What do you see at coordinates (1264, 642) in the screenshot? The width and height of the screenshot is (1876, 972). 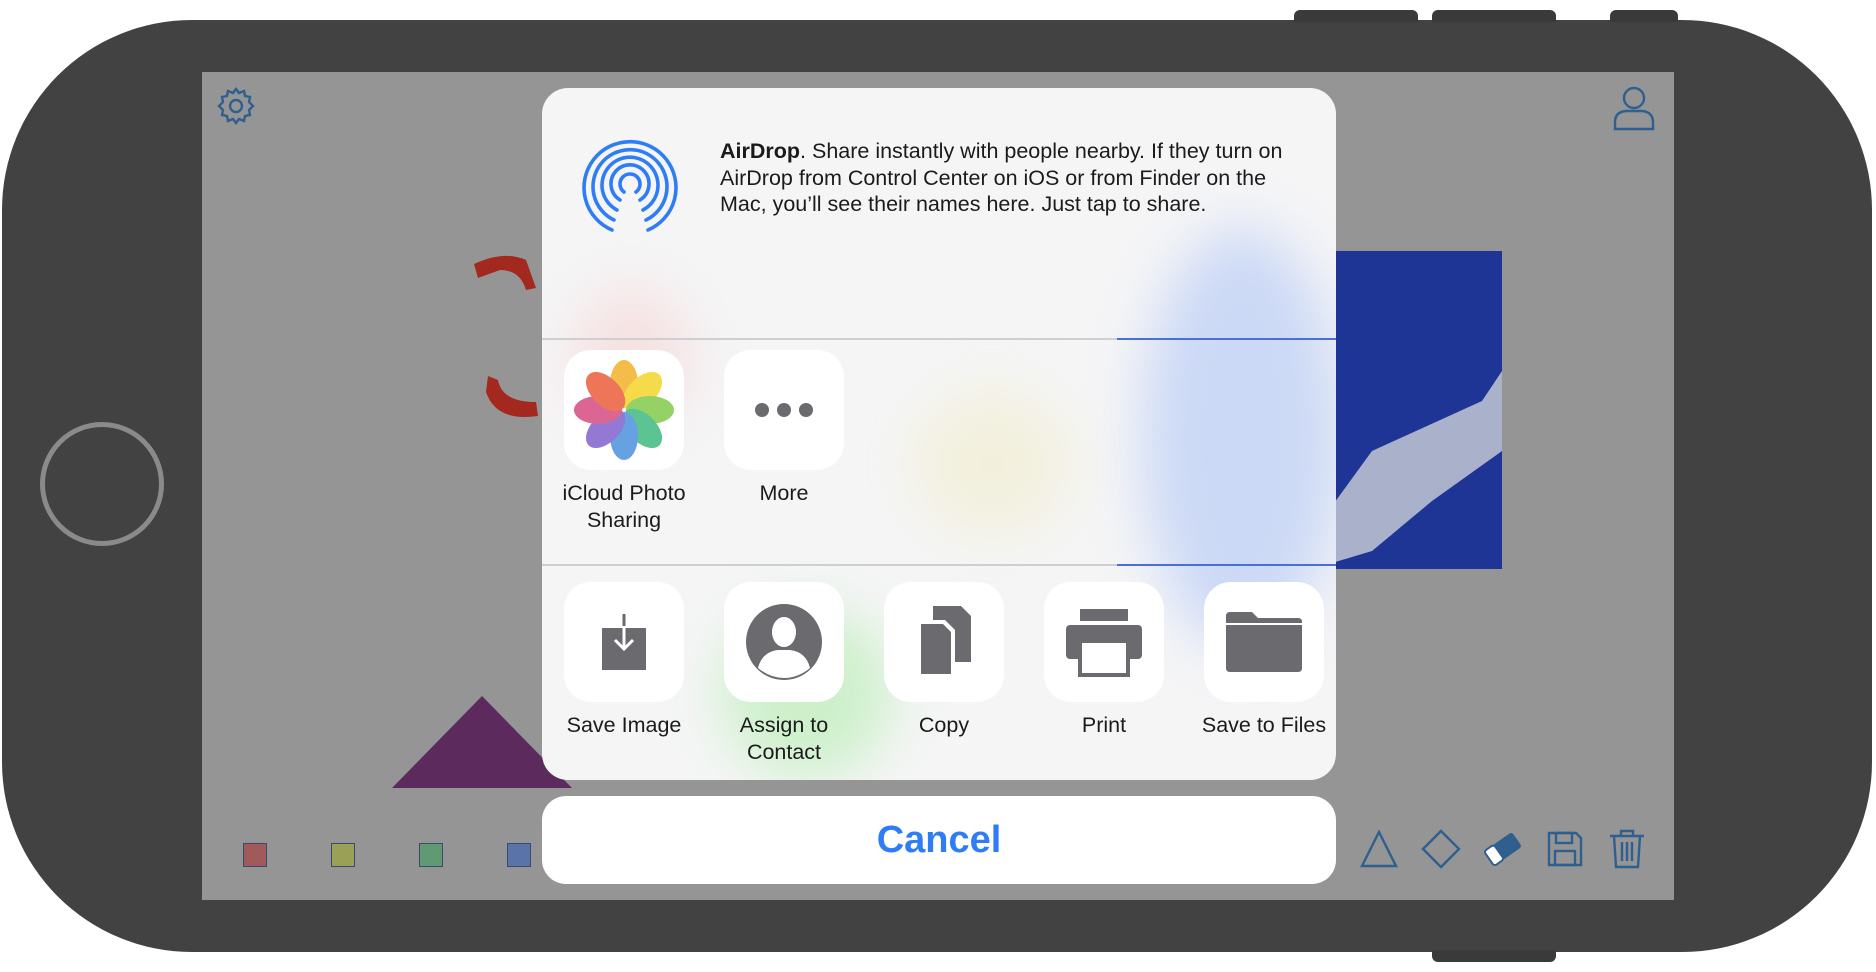 I see `folder-icon` at bounding box center [1264, 642].